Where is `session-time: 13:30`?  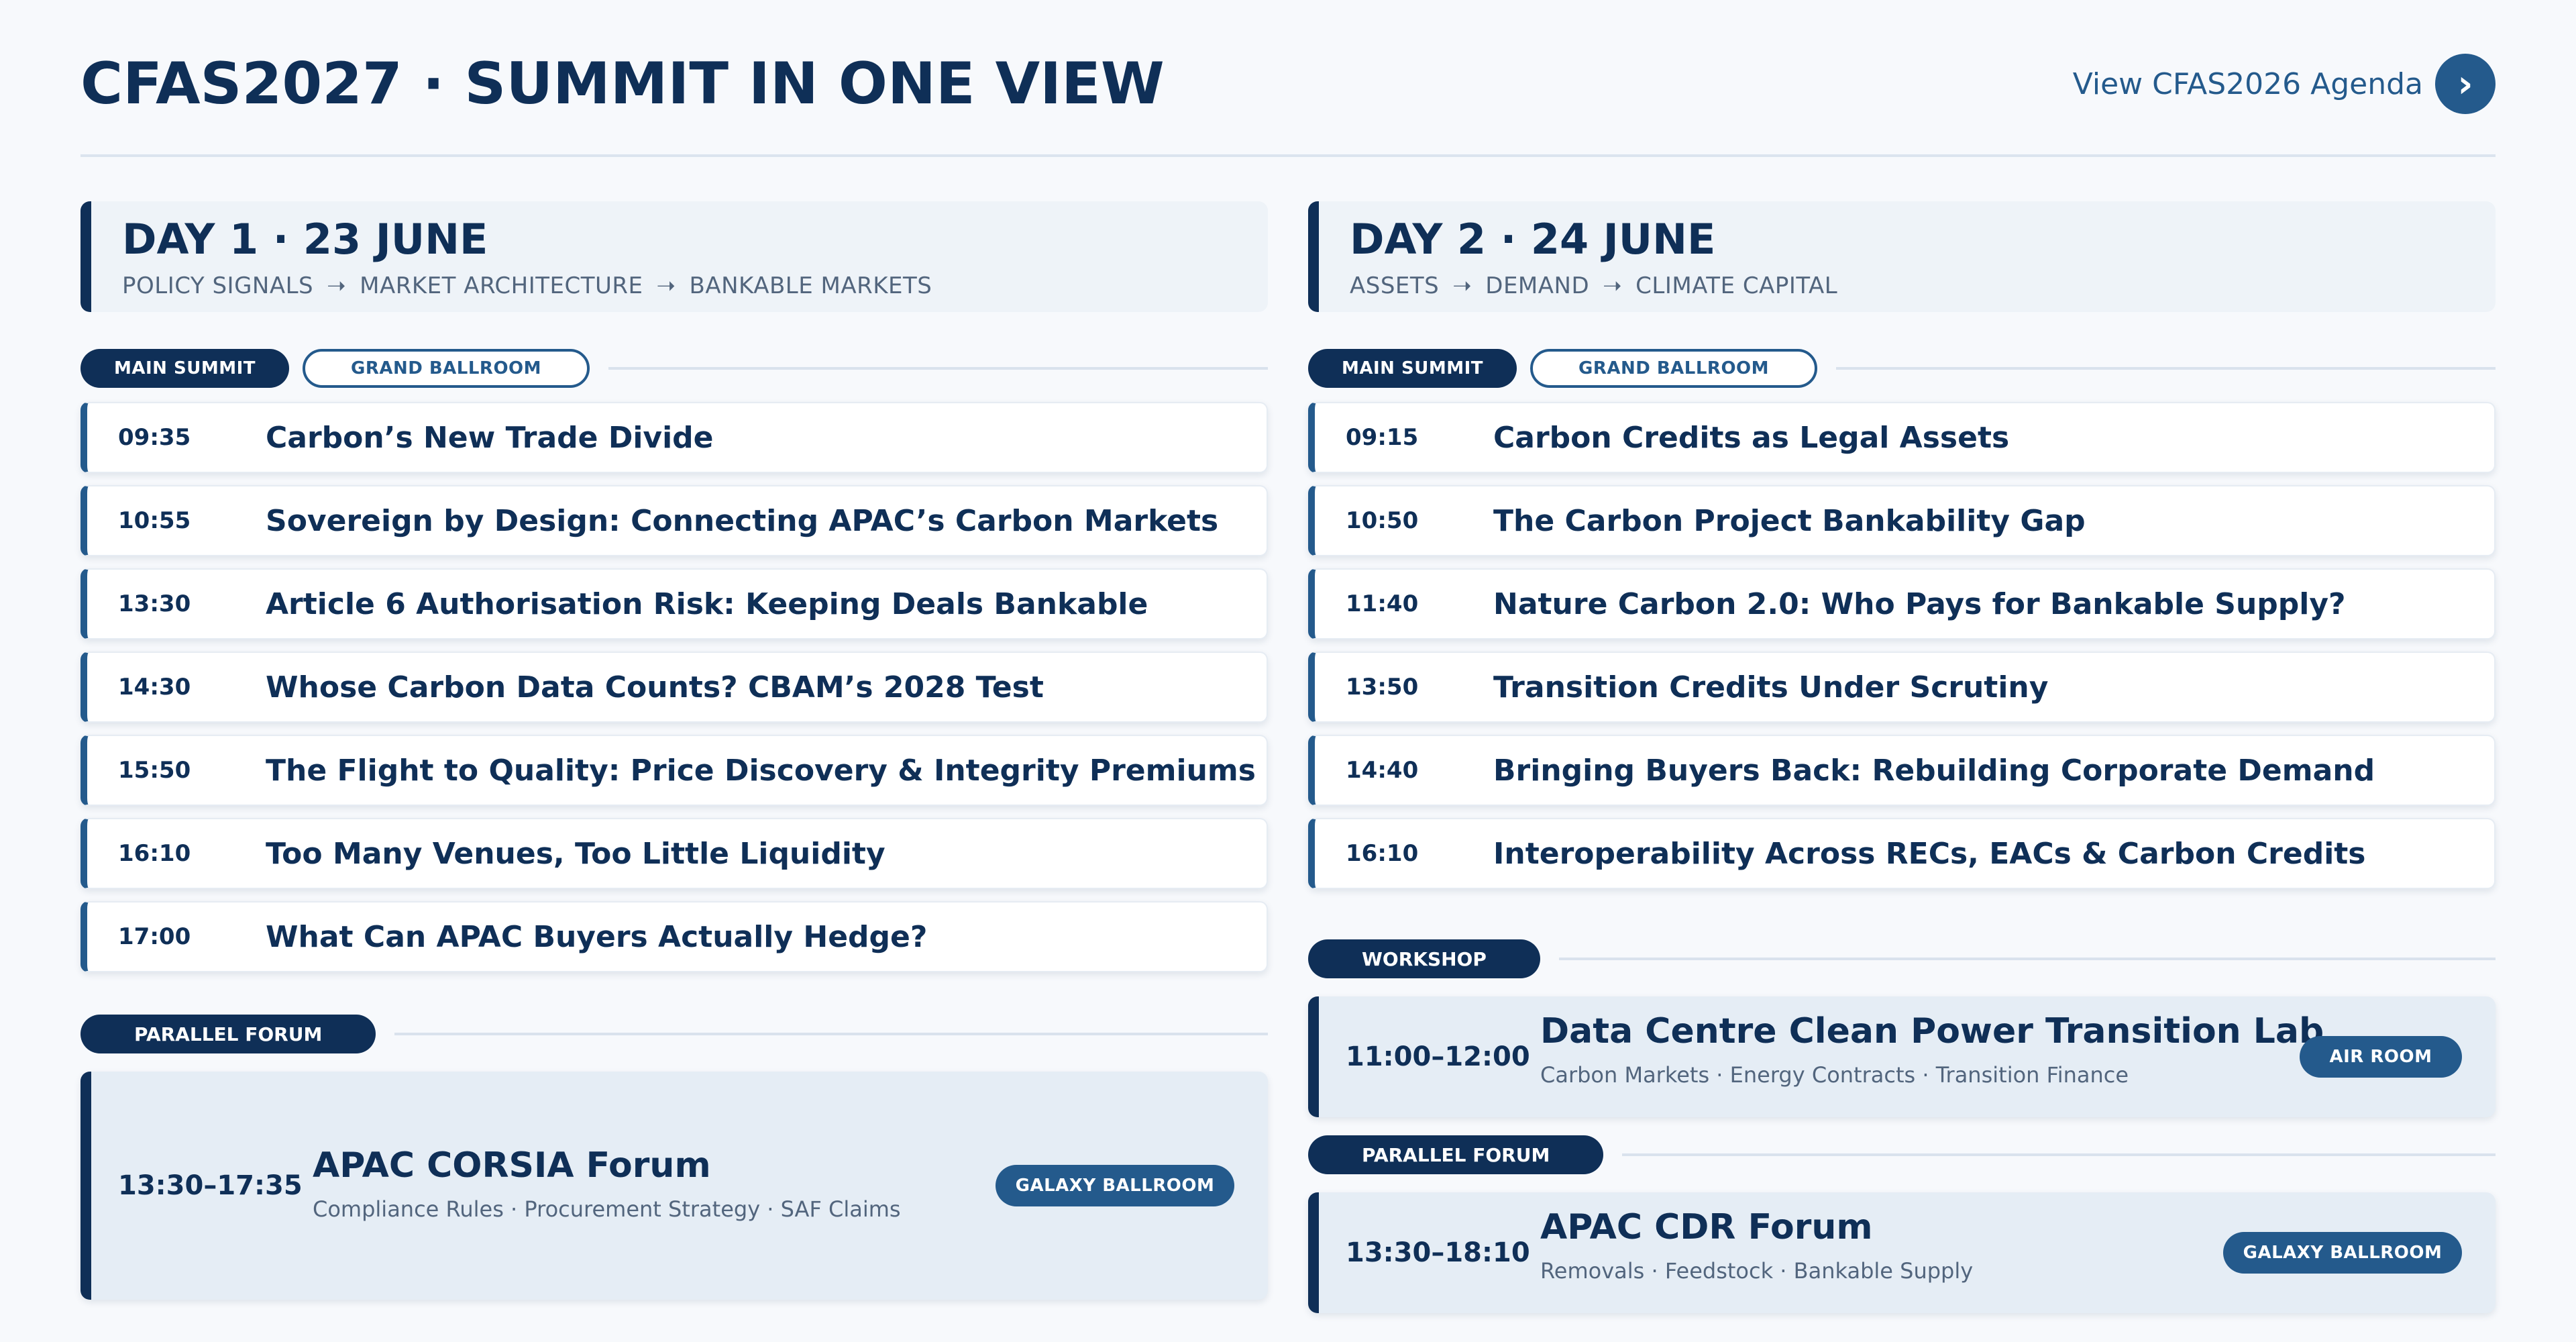 session-time: 13:30 is located at coordinates (154, 603).